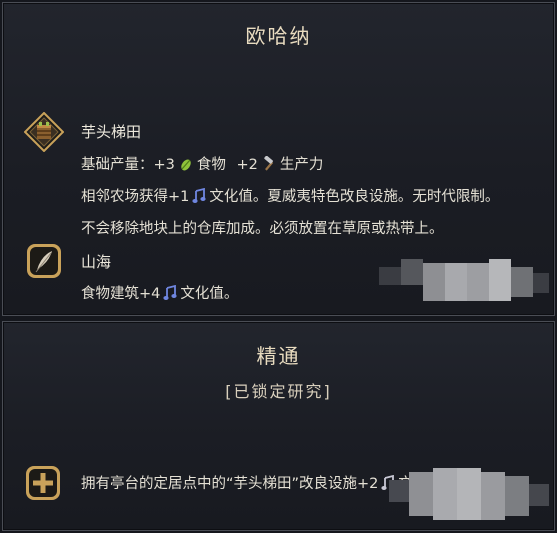 The width and height of the screenshot is (557, 533). Describe the element at coordinates (164, 165) in the screenshot. I see `food-amount: +3` at that location.